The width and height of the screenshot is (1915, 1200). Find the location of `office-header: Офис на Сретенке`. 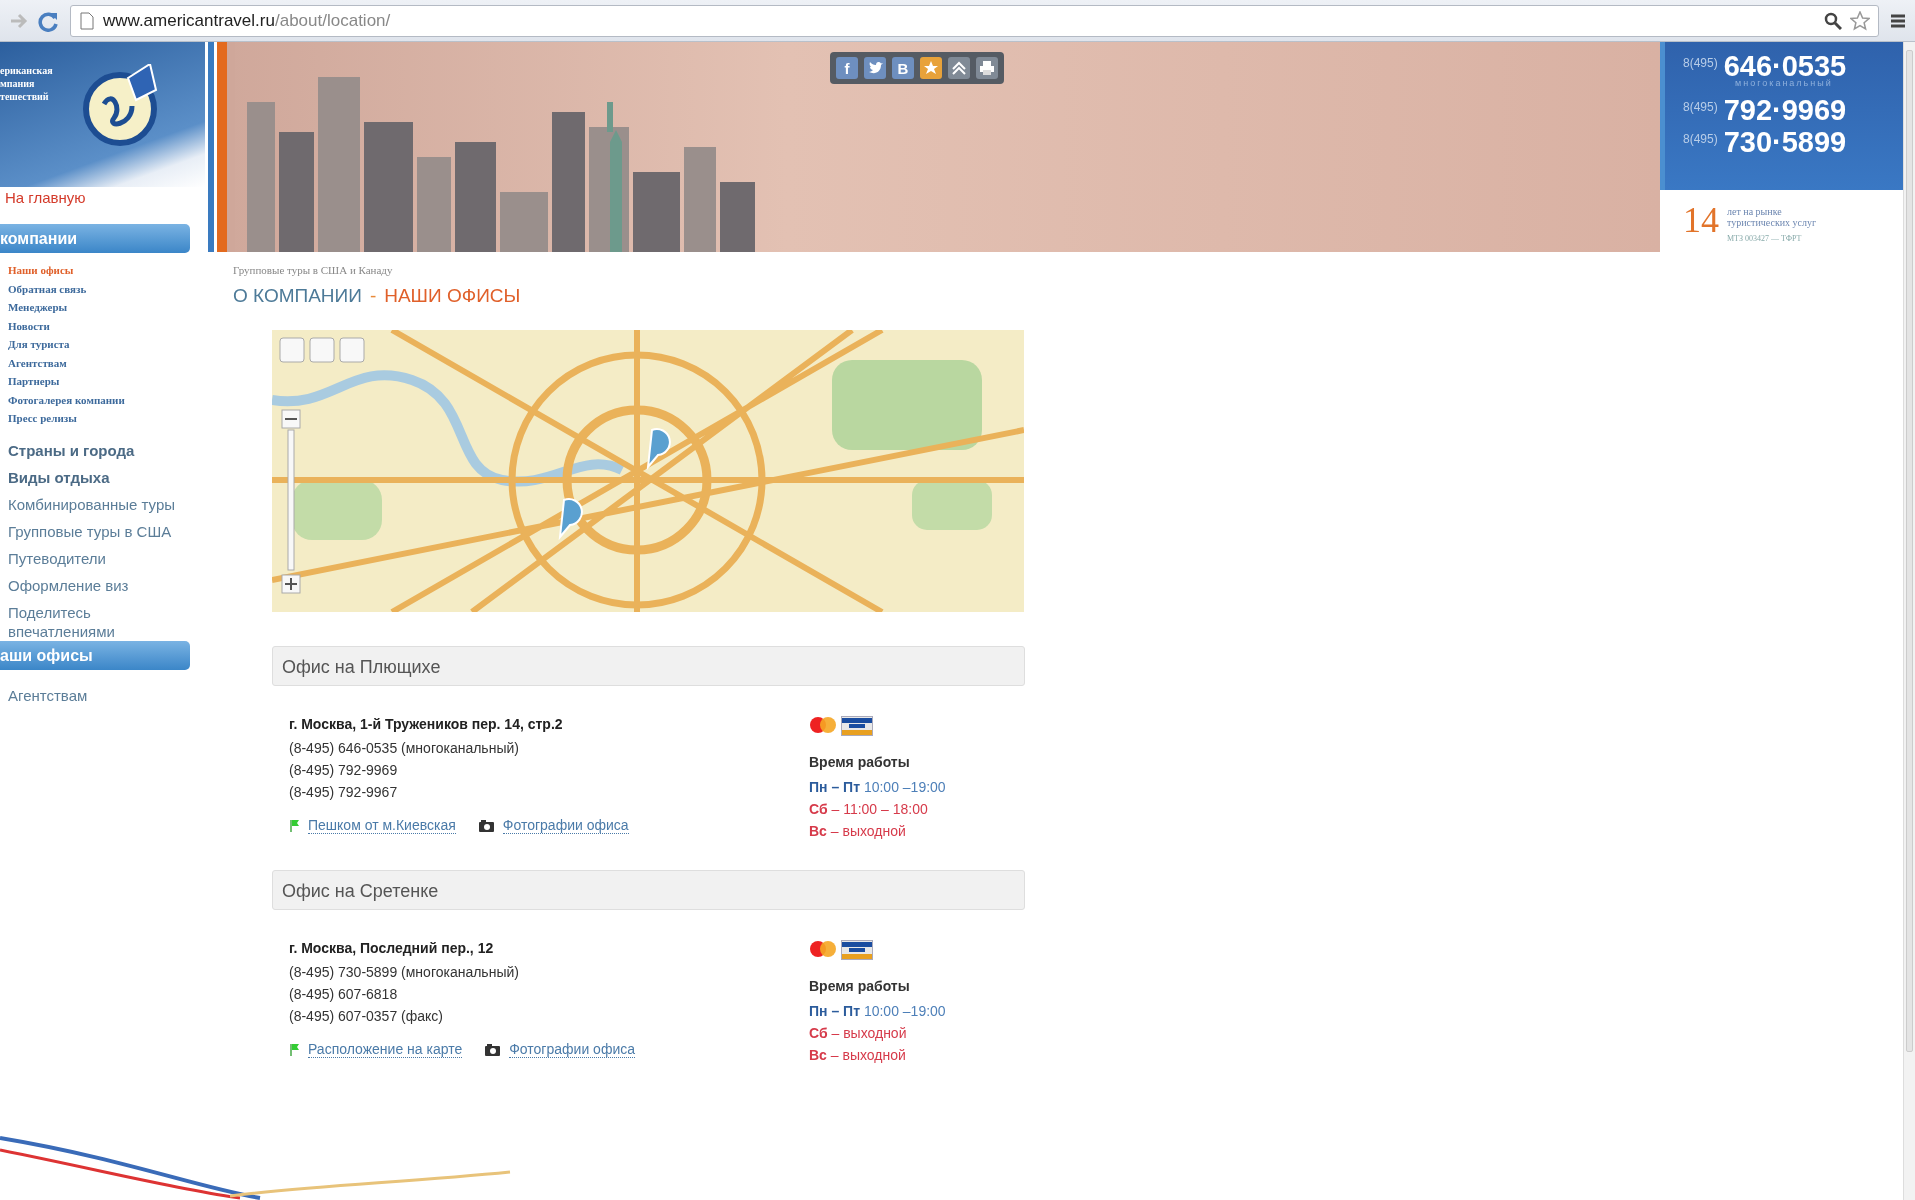

office-header: Офис на Сретенке is located at coordinates (648, 890).